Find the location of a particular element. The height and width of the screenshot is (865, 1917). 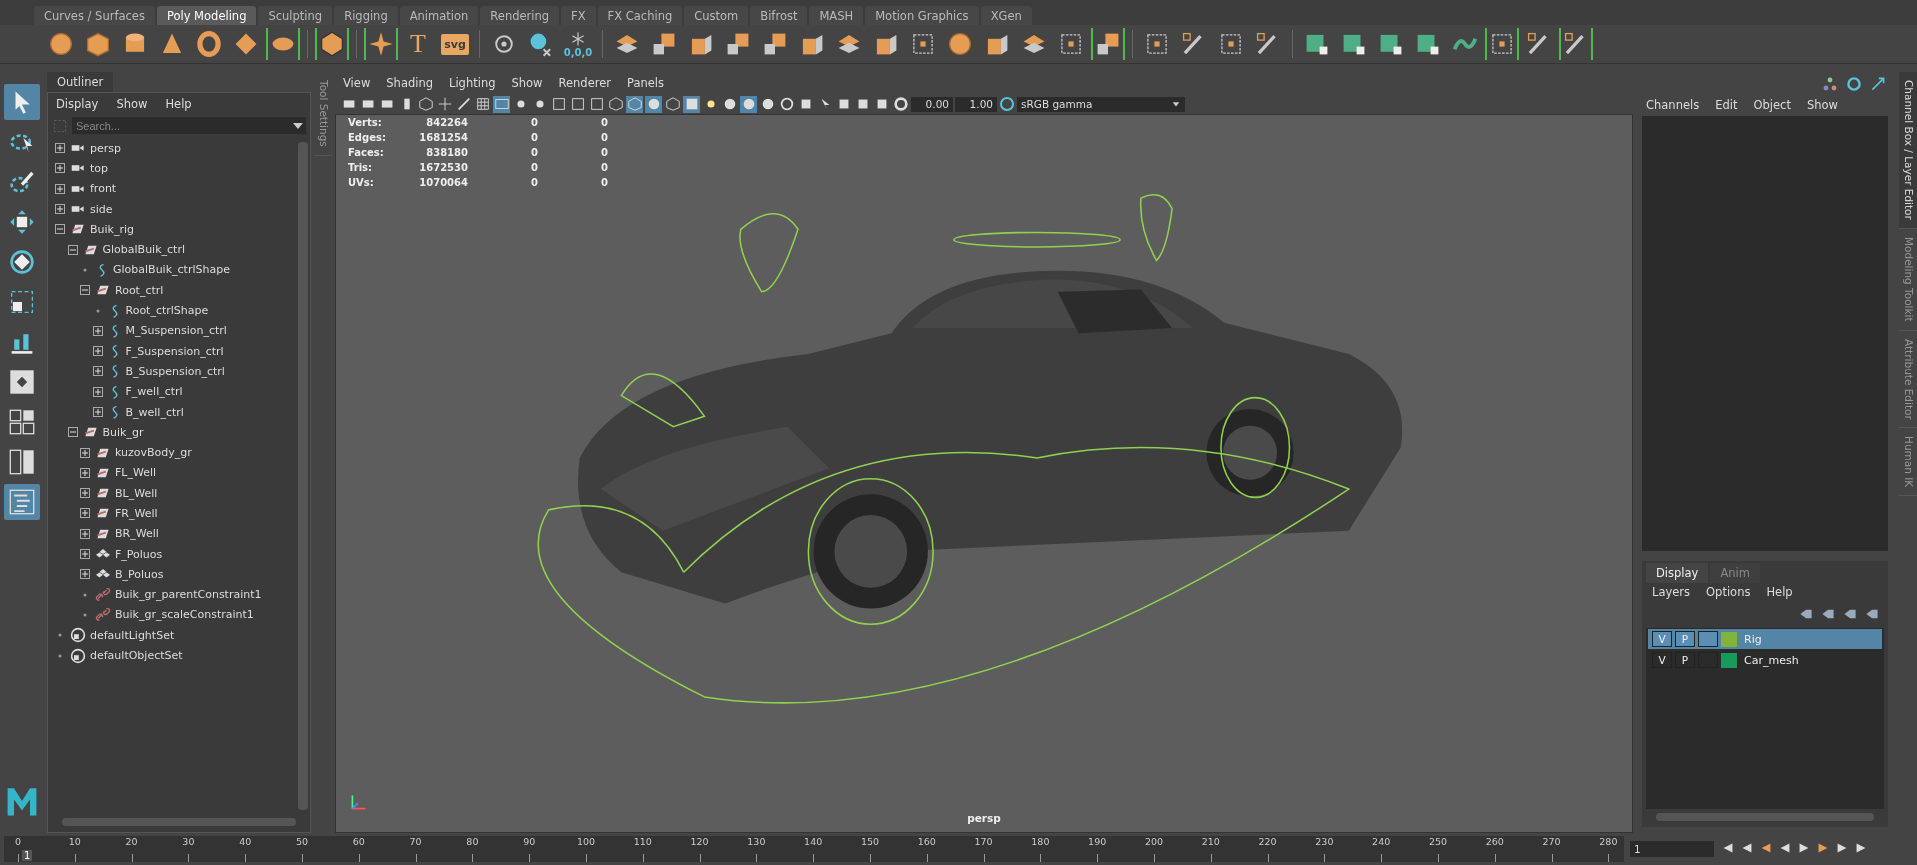

outliner-item: M_Suspension_ctrl is located at coordinates (176, 331).